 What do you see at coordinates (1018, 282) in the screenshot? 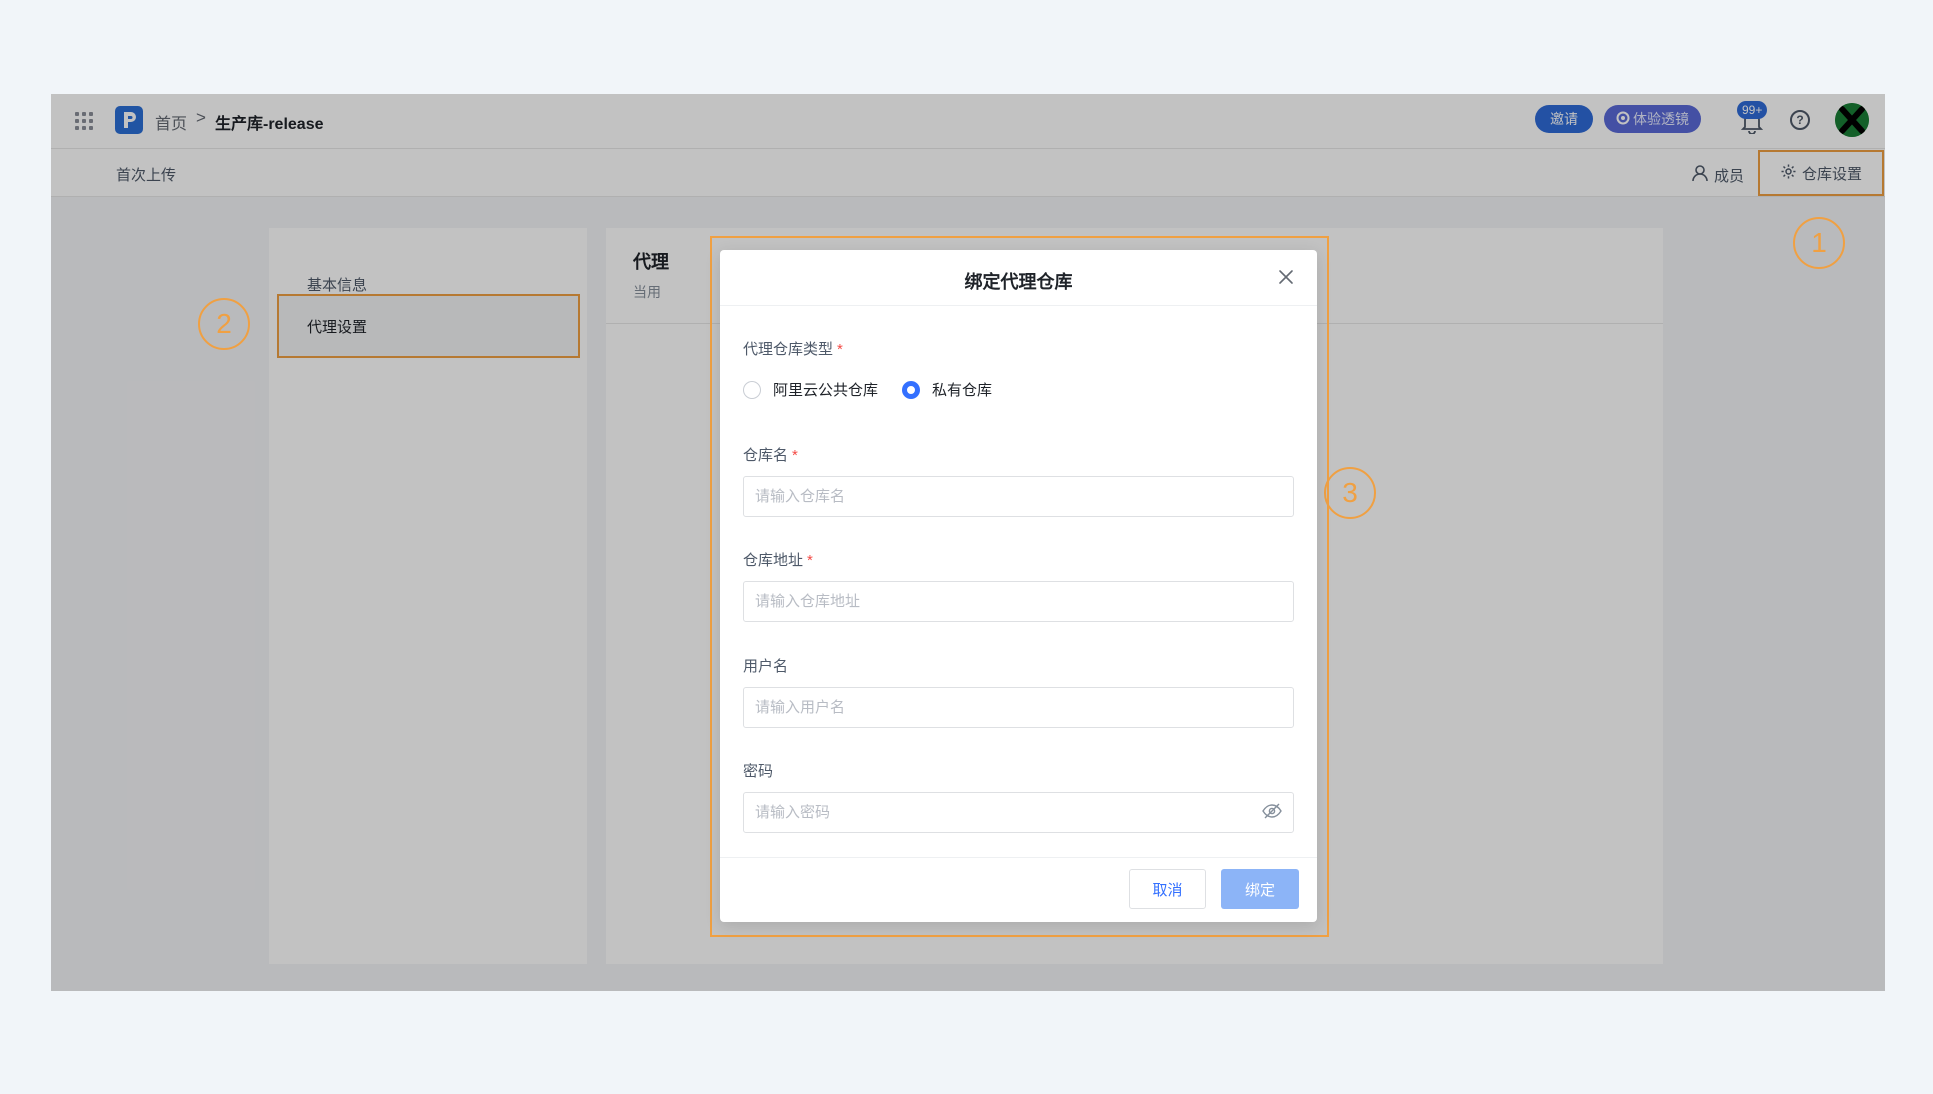
I see `dialog-title: 绑定代理仓库` at bounding box center [1018, 282].